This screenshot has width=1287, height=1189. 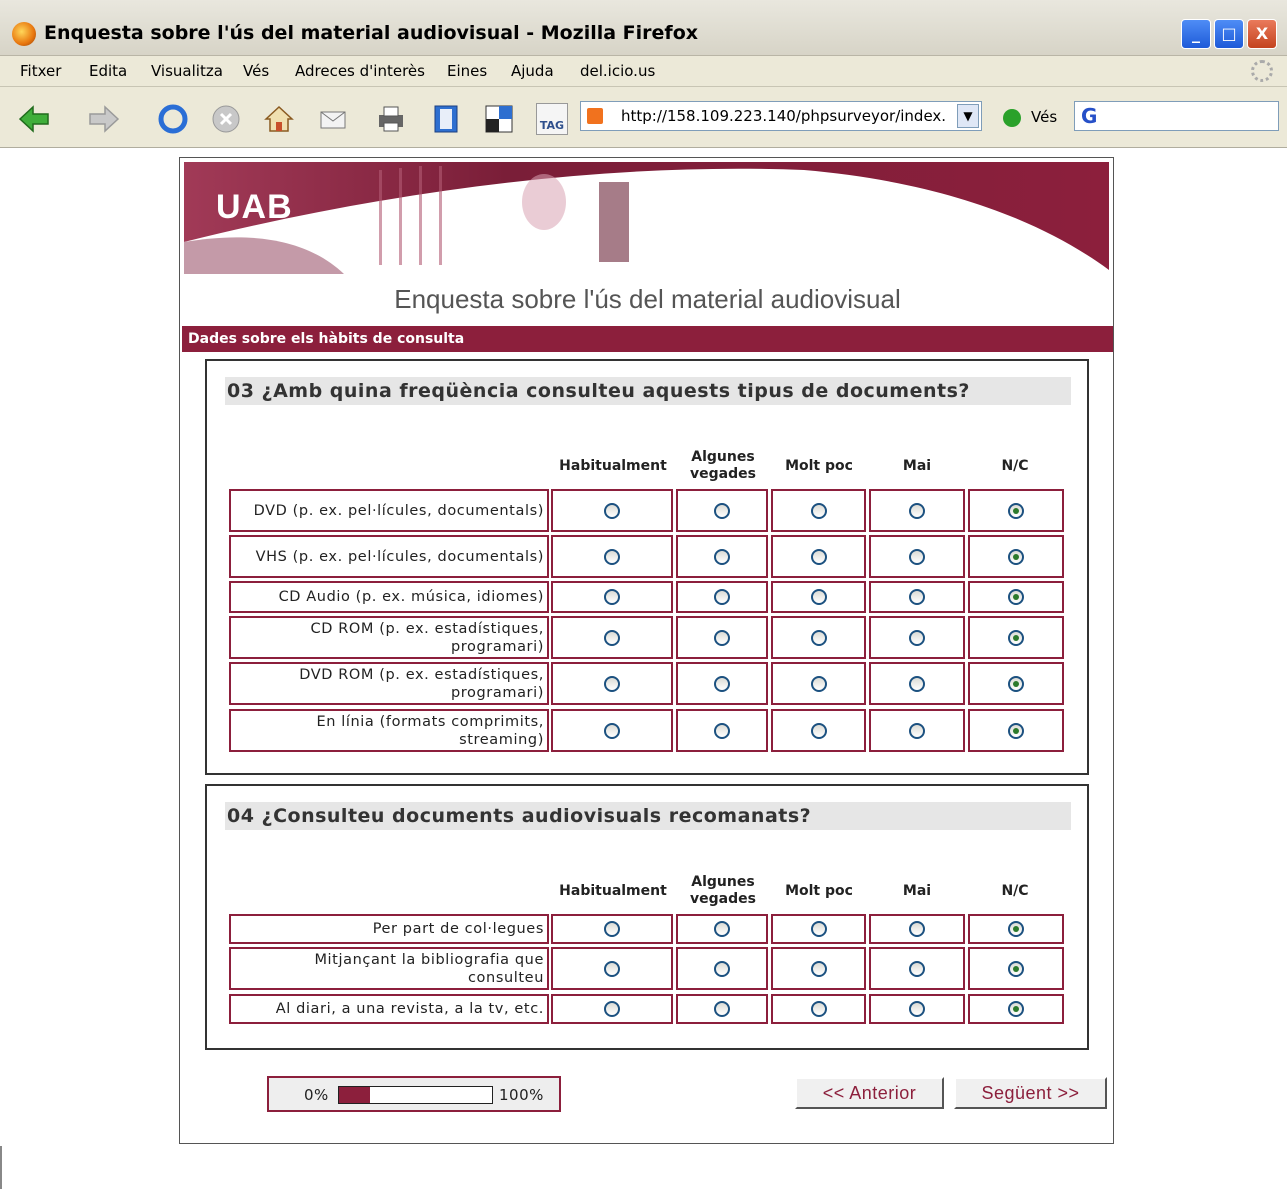 I want to click on go-icon, so click(x=1012, y=118).